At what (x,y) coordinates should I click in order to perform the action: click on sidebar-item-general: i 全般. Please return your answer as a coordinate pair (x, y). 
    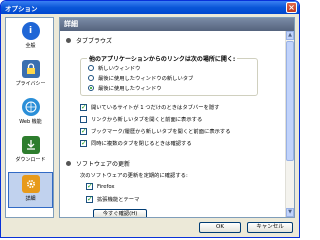
    Looking at the image, I should click on (30, 38).